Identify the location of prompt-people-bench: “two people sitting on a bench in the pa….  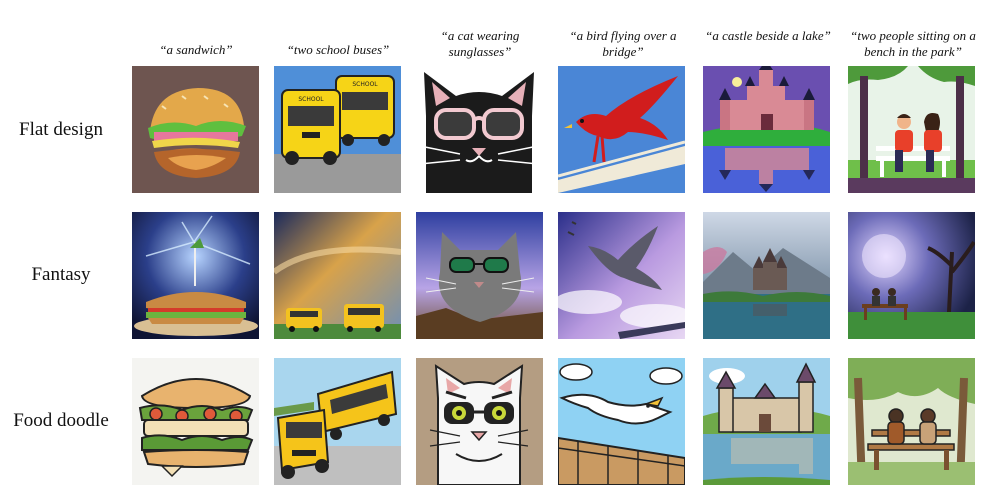
(913, 43).